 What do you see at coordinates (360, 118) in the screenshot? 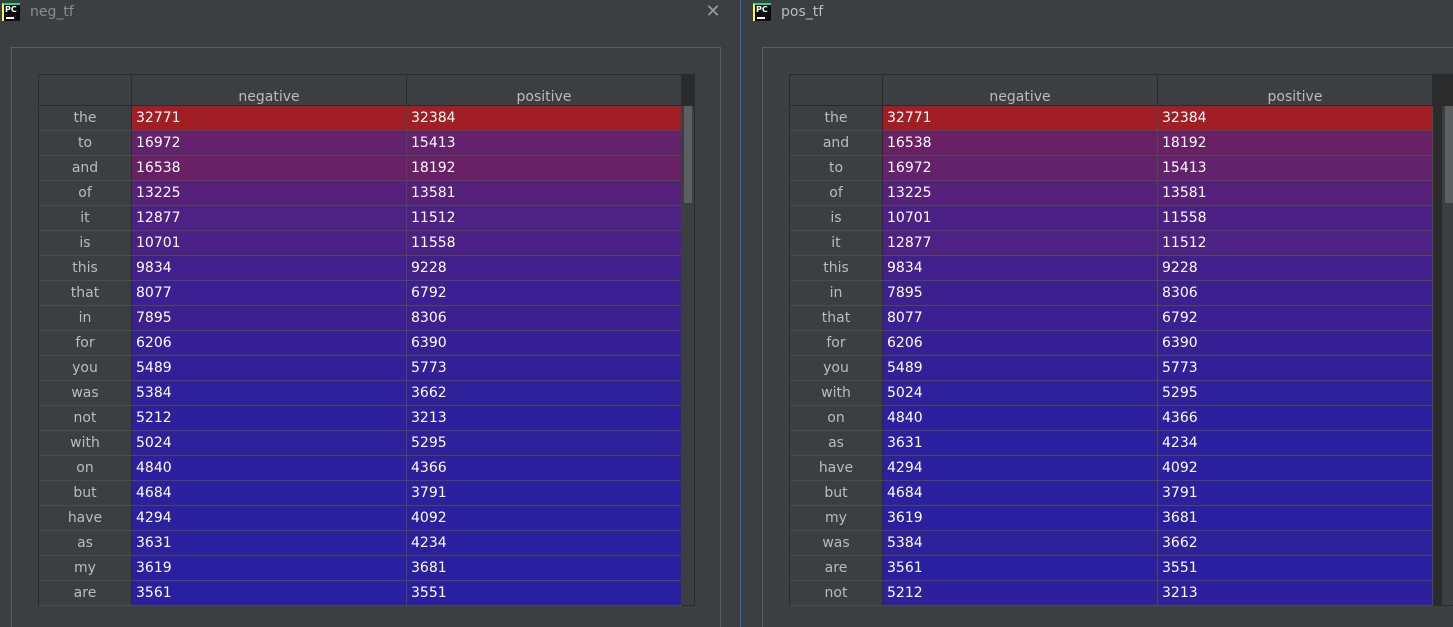
I see `table-row: the 32771 32384` at bounding box center [360, 118].